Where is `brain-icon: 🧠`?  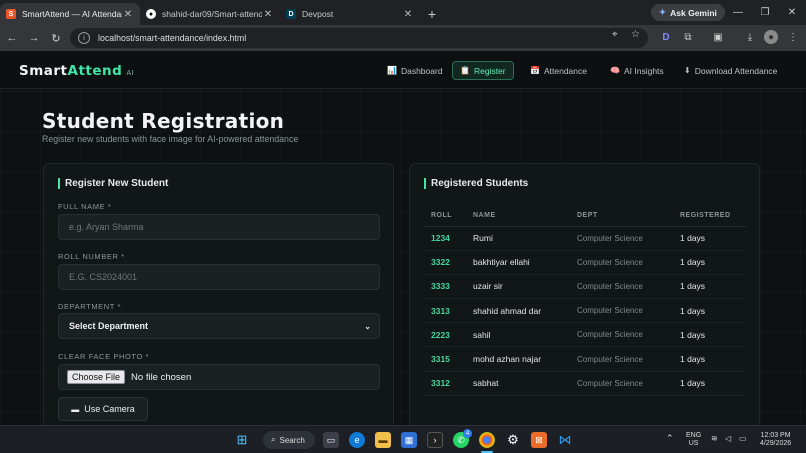
brain-icon: 🧠 is located at coordinates (615, 70).